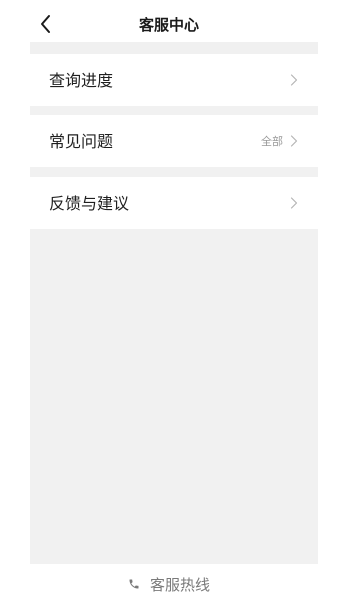  I want to click on hotline-button: 客服热线, so click(169, 584).